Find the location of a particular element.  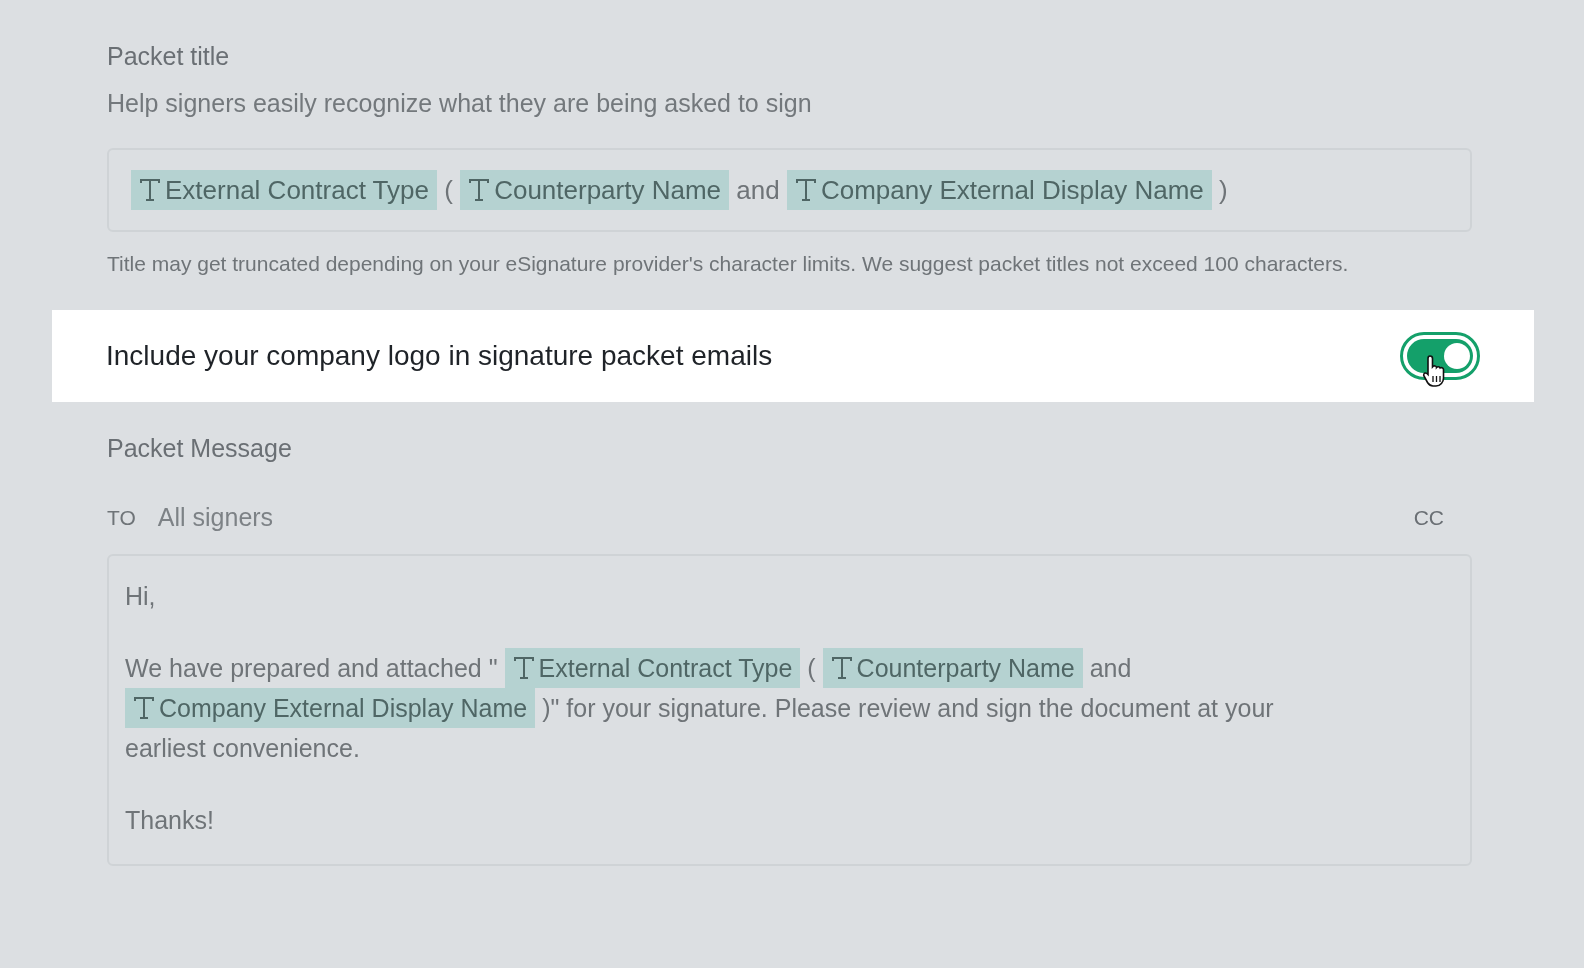

message-text: Thanks! is located at coordinates (169, 820).